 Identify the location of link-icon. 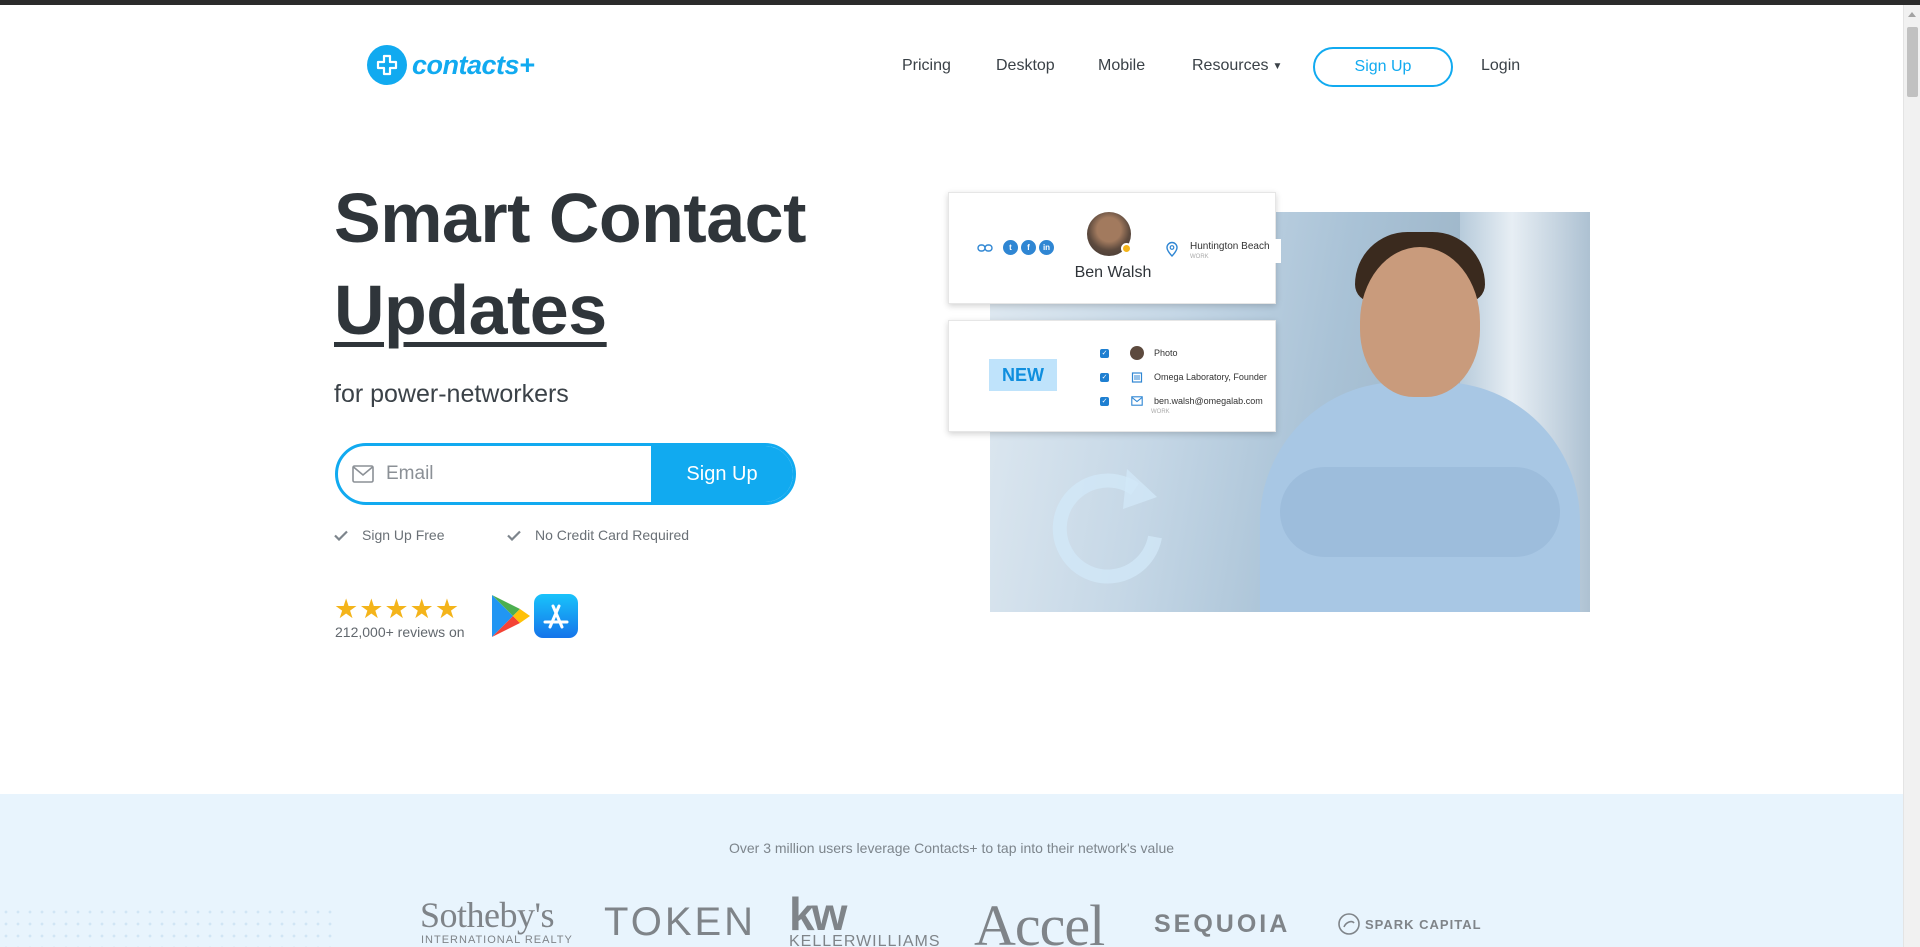
(985, 247).